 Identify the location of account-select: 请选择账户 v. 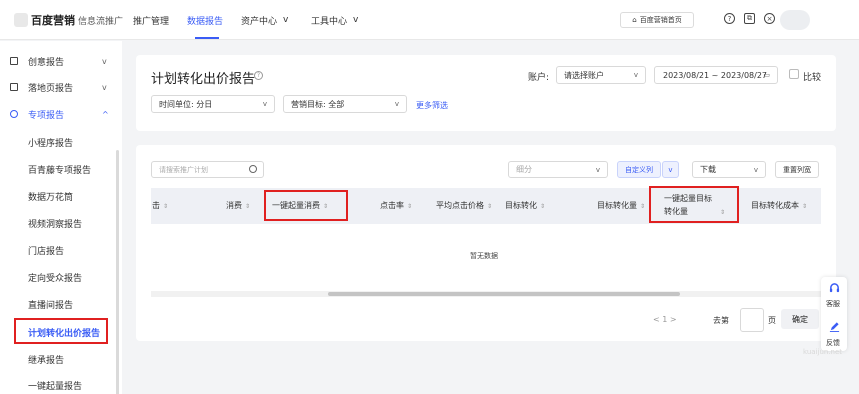
(601, 75).